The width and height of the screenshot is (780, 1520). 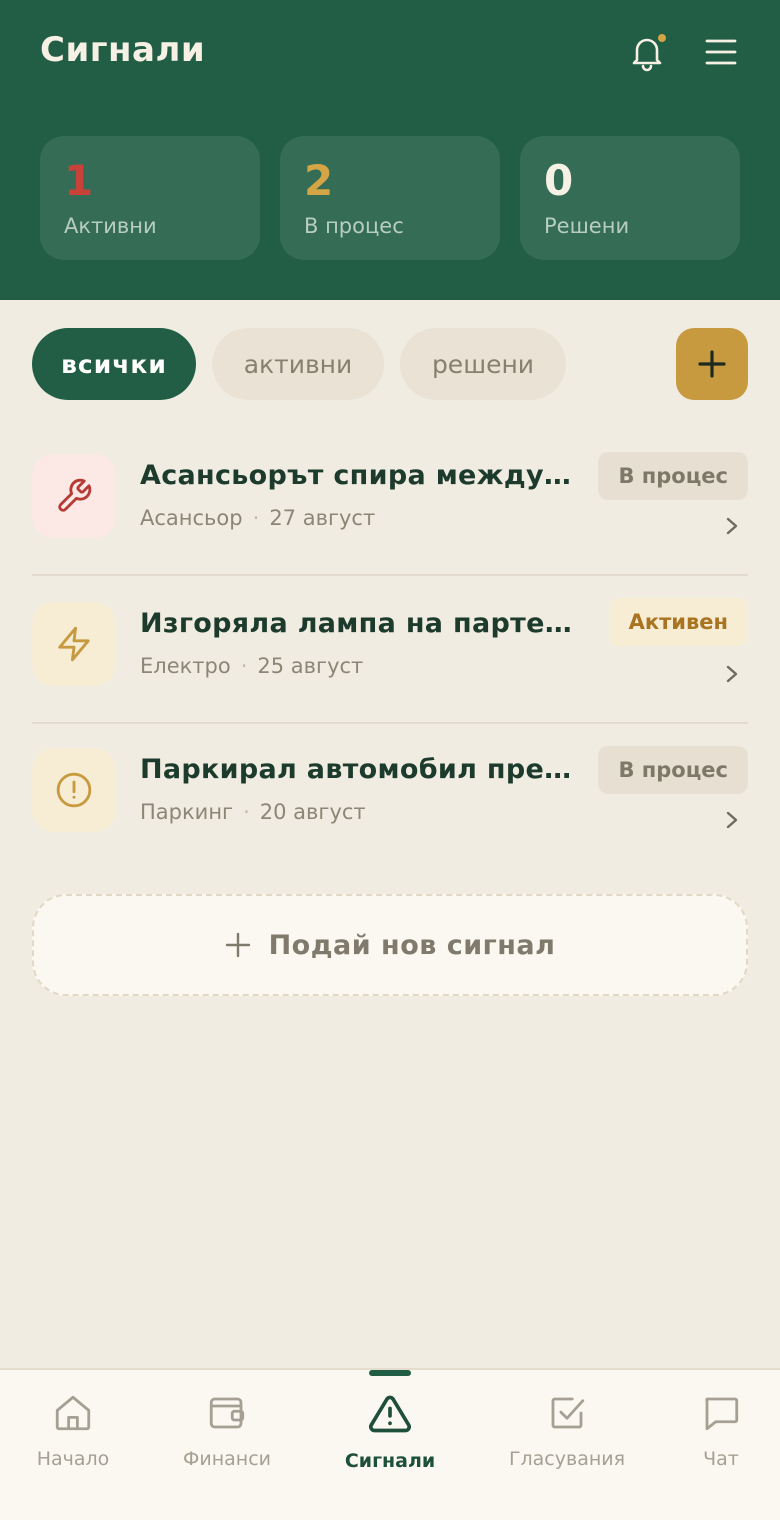 What do you see at coordinates (354, 226) in the screenshot?
I see `stat-label: В процес` at bounding box center [354, 226].